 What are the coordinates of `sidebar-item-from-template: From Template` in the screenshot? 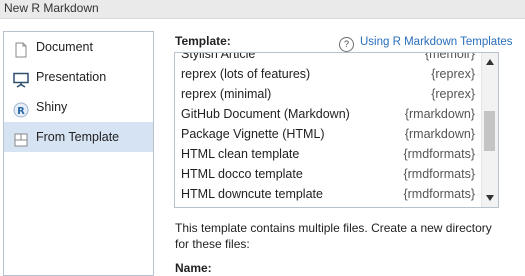 It's located at (78, 137).